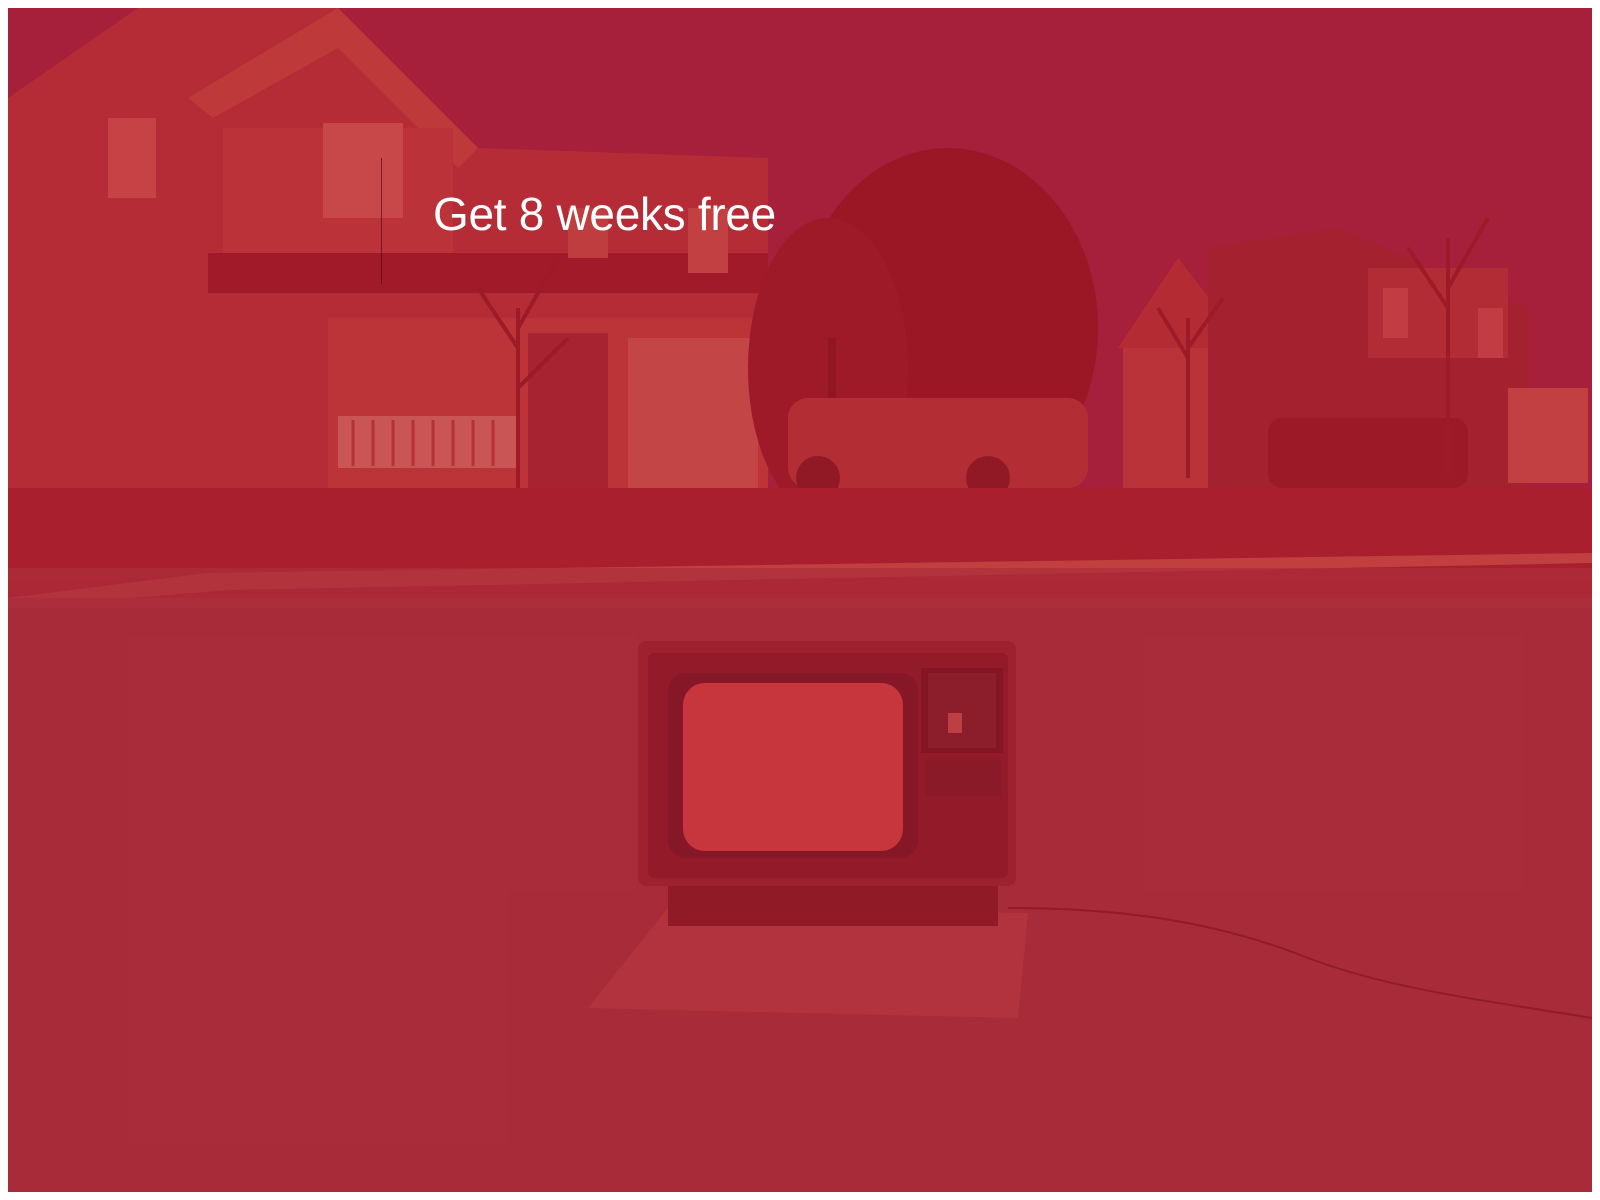  I want to click on vertical-divider, so click(381, 221).